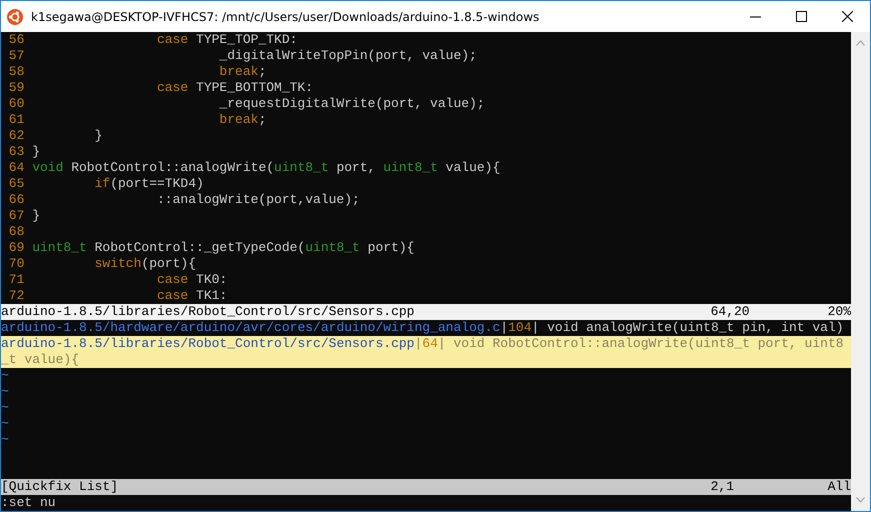  I want to click on code-line: case TYPE_BOTTOM_TK:, so click(235, 88).